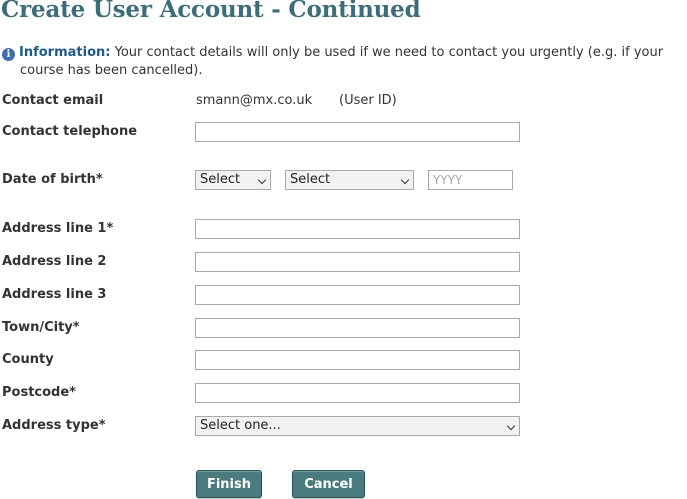 The height and width of the screenshot is (499, 687). I want to click on birth-year-input, so click(470, 180).